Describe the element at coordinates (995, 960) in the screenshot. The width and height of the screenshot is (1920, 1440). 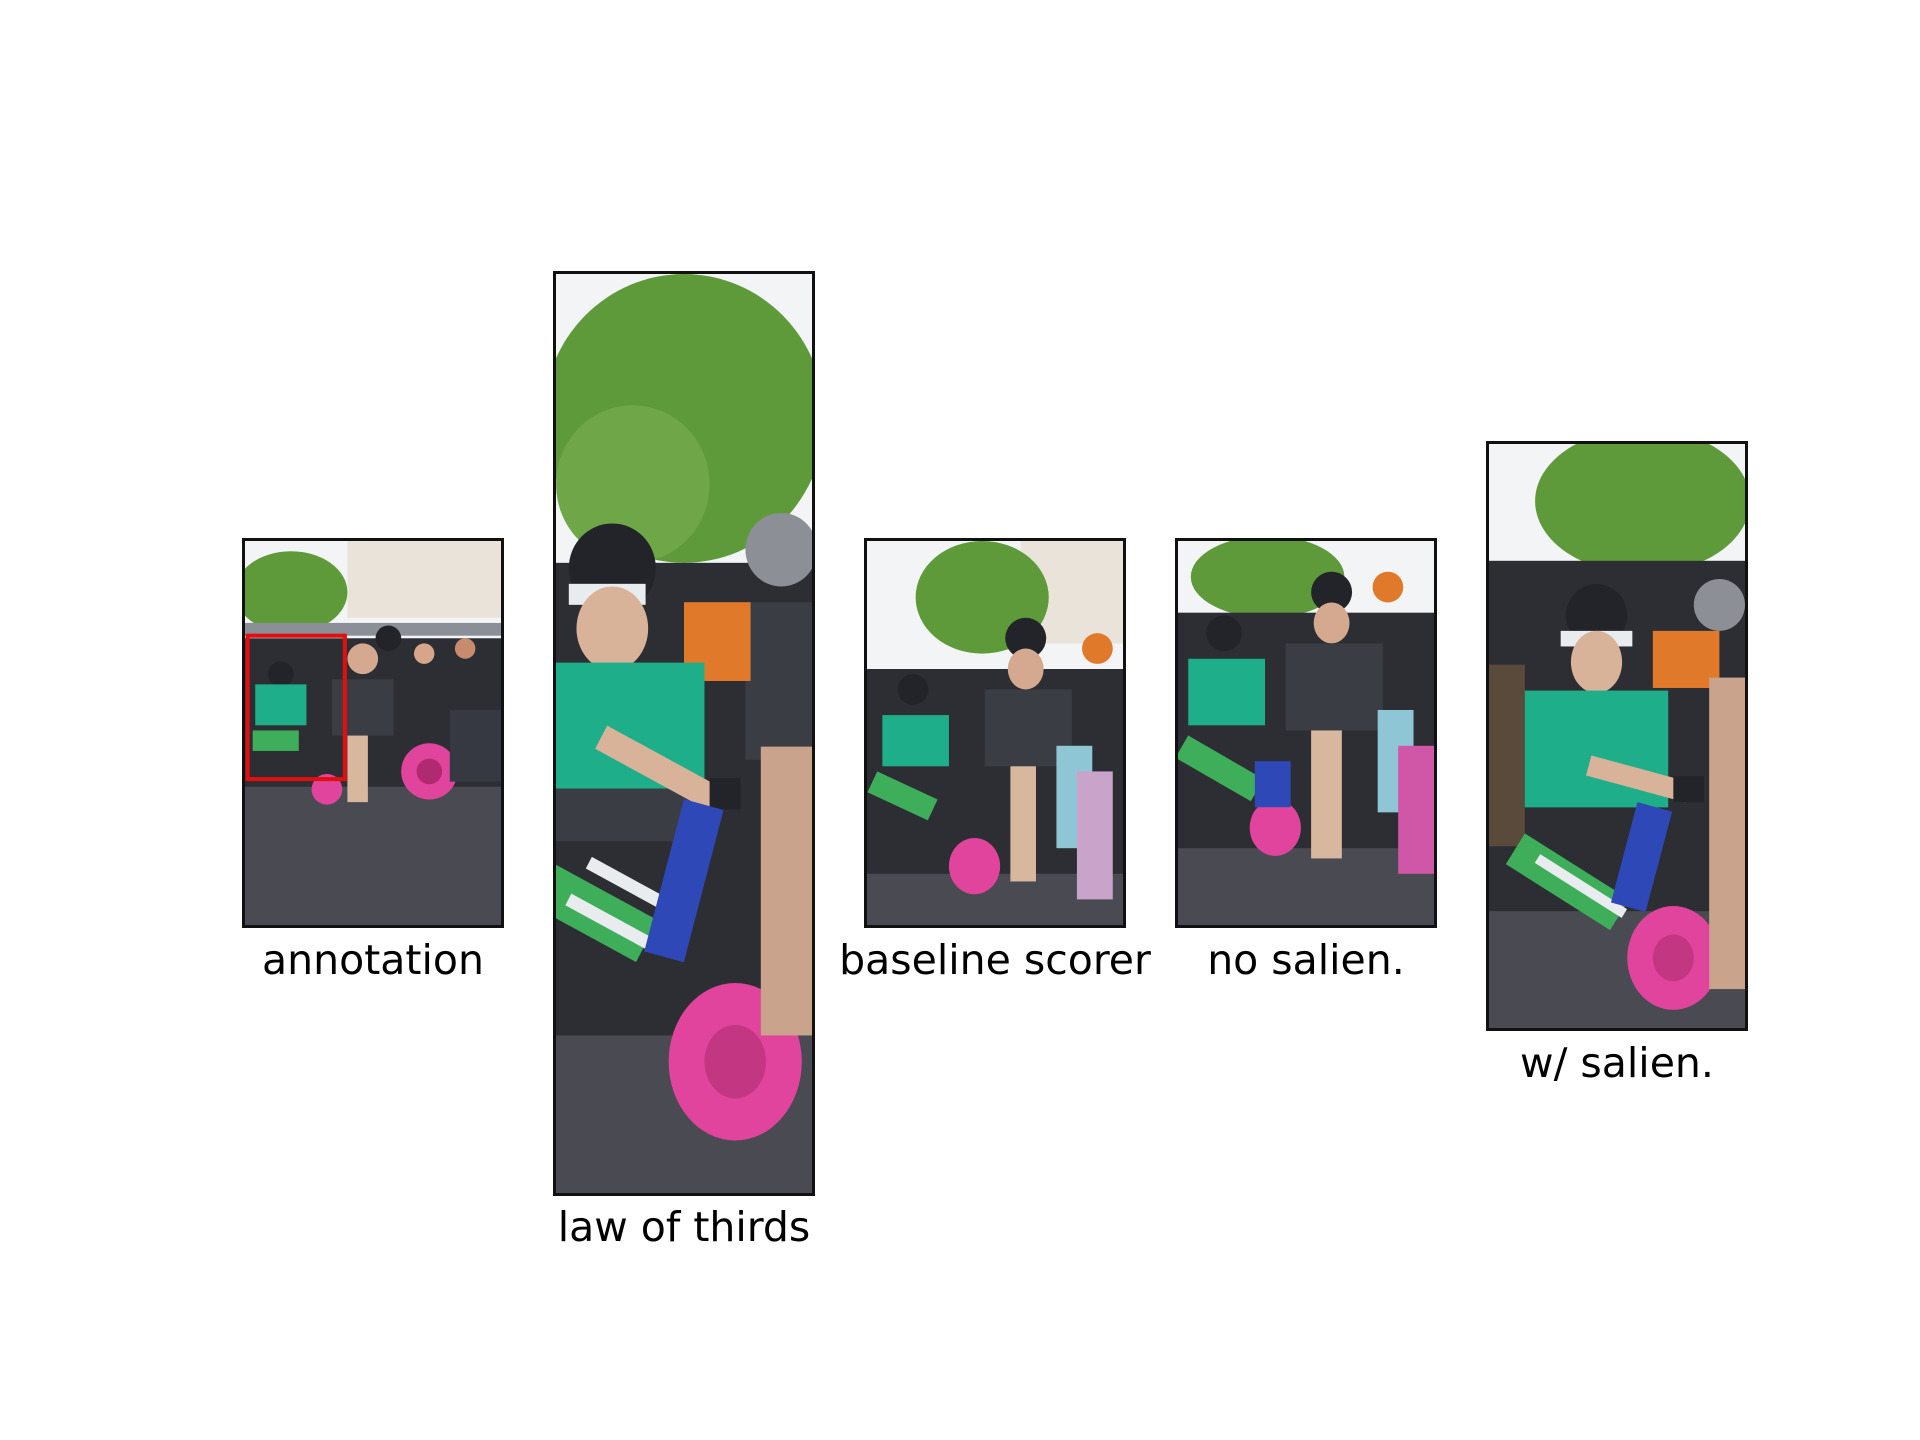
I see `caption-baseline-scorer: baseline scorer` at that location.